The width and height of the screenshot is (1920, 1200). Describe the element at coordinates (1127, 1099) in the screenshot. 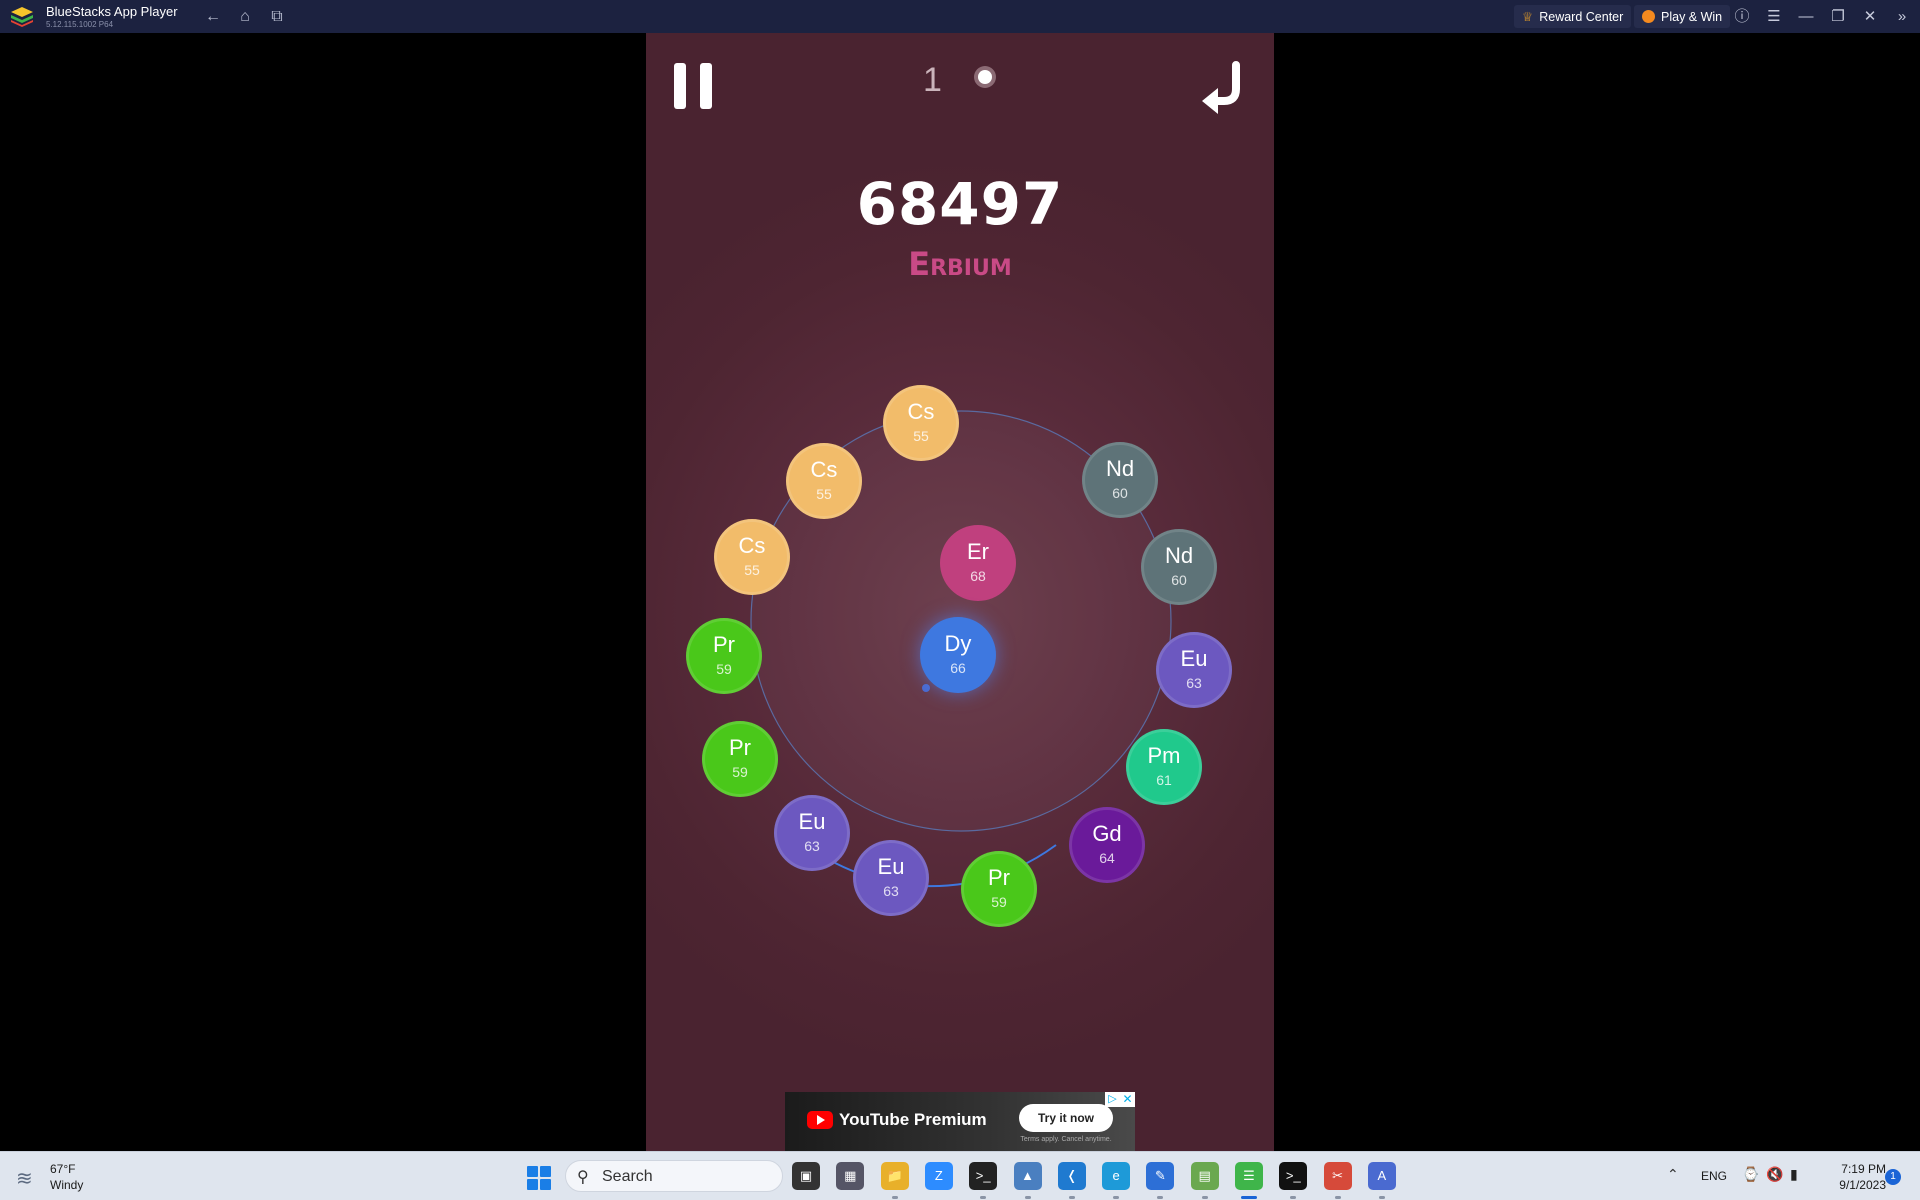

I see `ad-close-icon: ✕` at that location.